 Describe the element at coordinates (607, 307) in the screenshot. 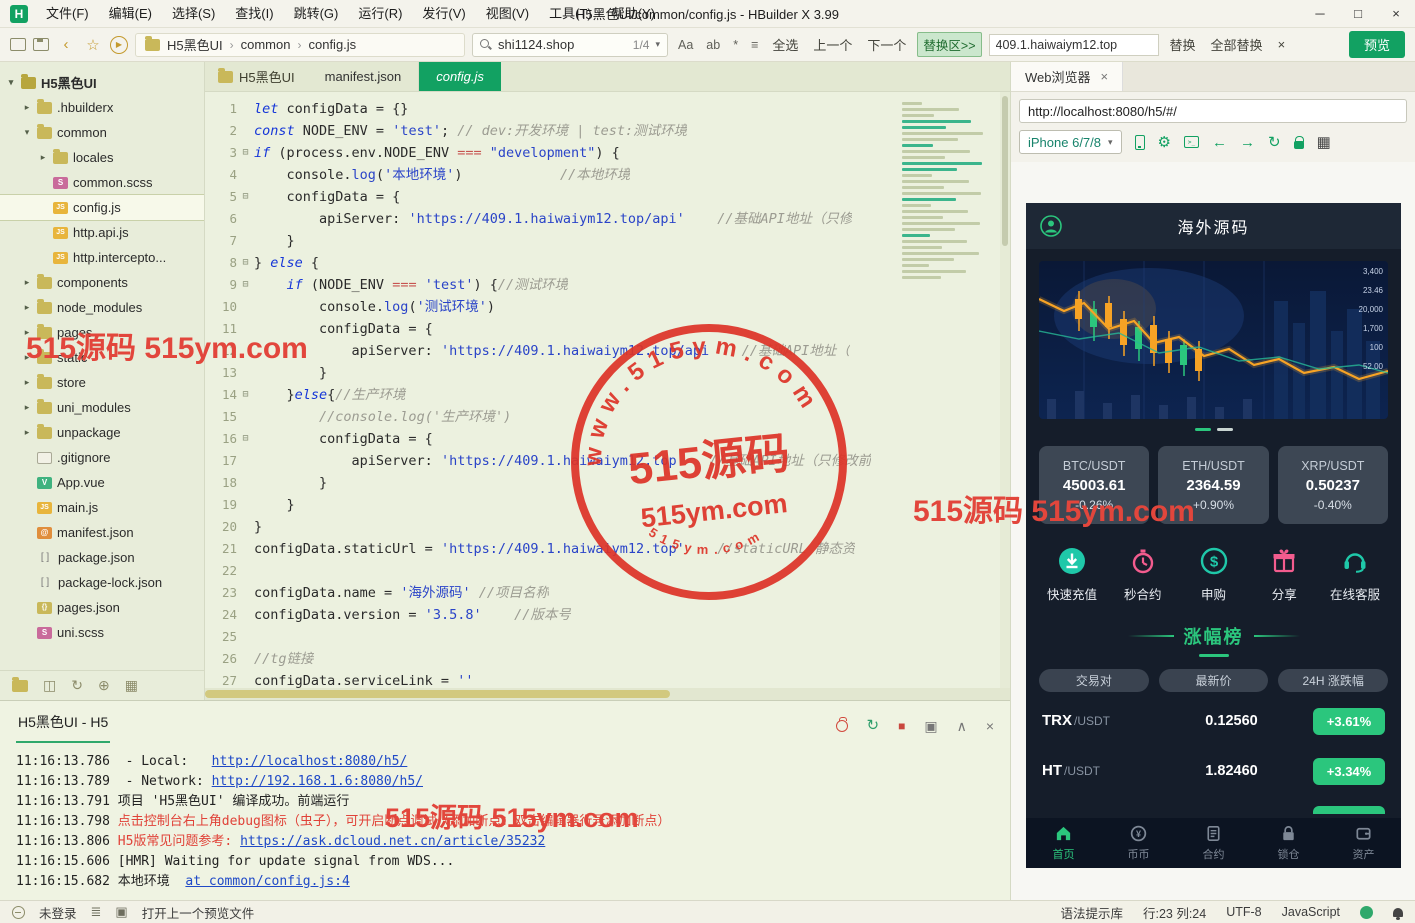

I see `code-line-10: 10 console.log('测试环境')` at that location.